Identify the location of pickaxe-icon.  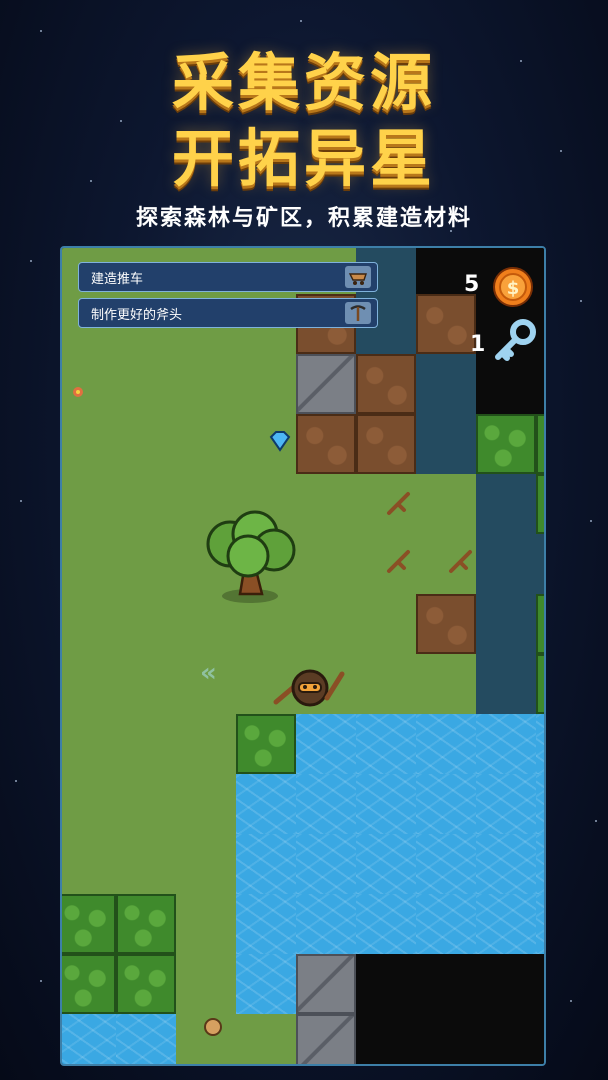
(358, 313).